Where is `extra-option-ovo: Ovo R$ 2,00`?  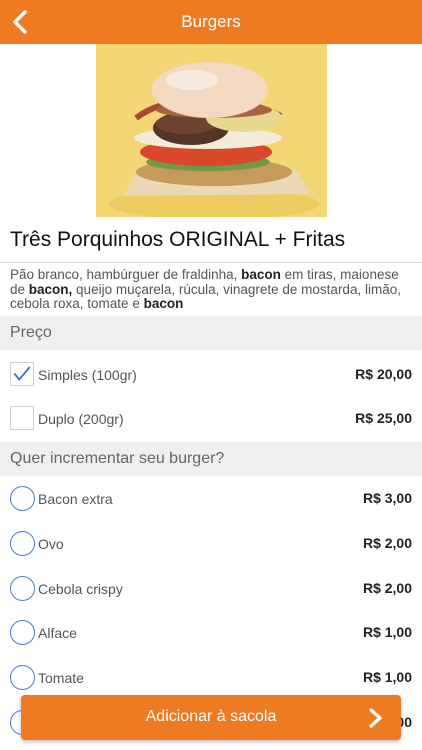 extra-option-ovo: Ovo R$ 2,00 is located at coordinates (211, 543).